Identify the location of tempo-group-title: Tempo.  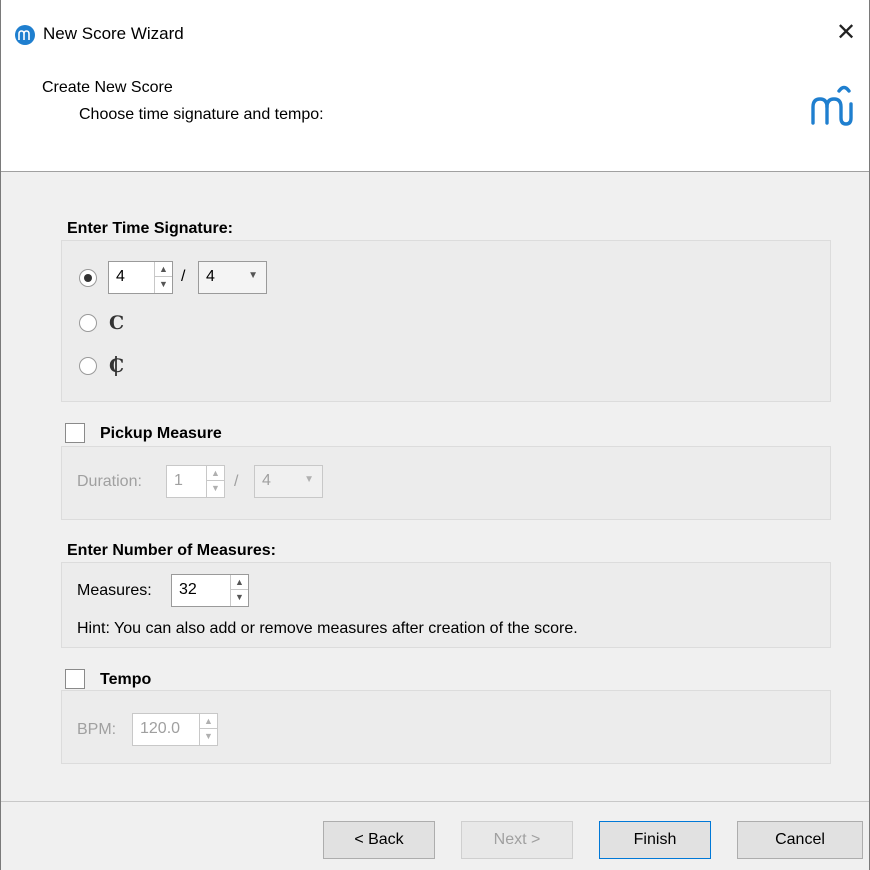
(126, 679).